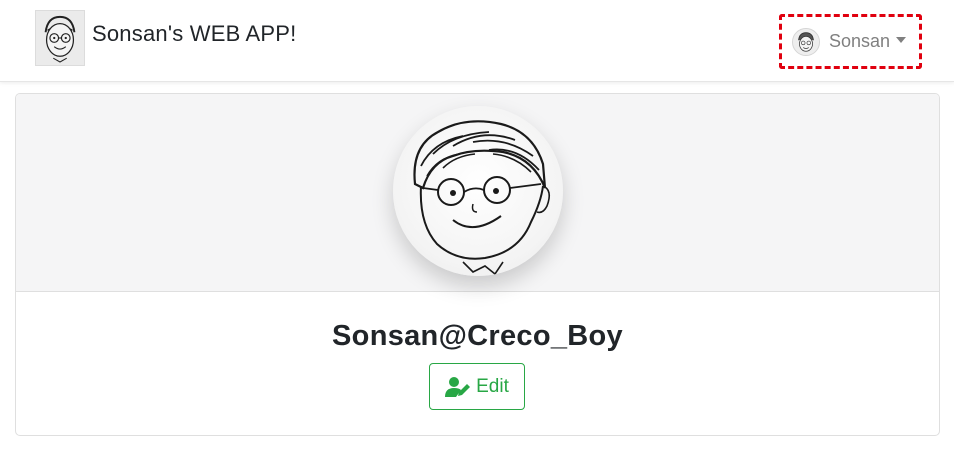  Describe the element at coordinates (492, 386) in the screenshot. I see `edit-button-label: Edit` at that location.